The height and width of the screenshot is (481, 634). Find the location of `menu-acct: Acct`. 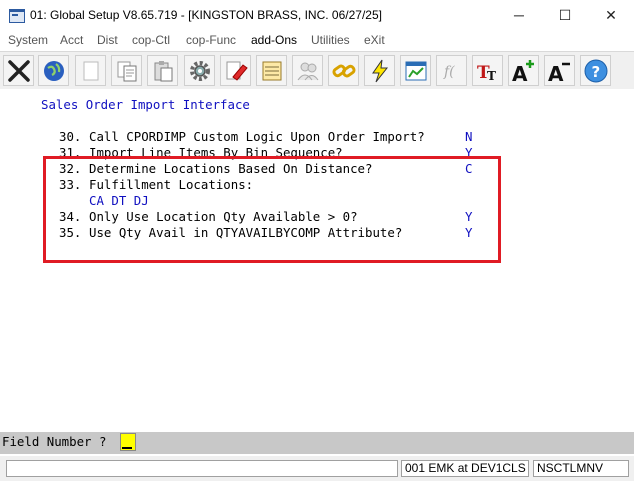

menu-acct: Acct is located at coordinates (71, 40).